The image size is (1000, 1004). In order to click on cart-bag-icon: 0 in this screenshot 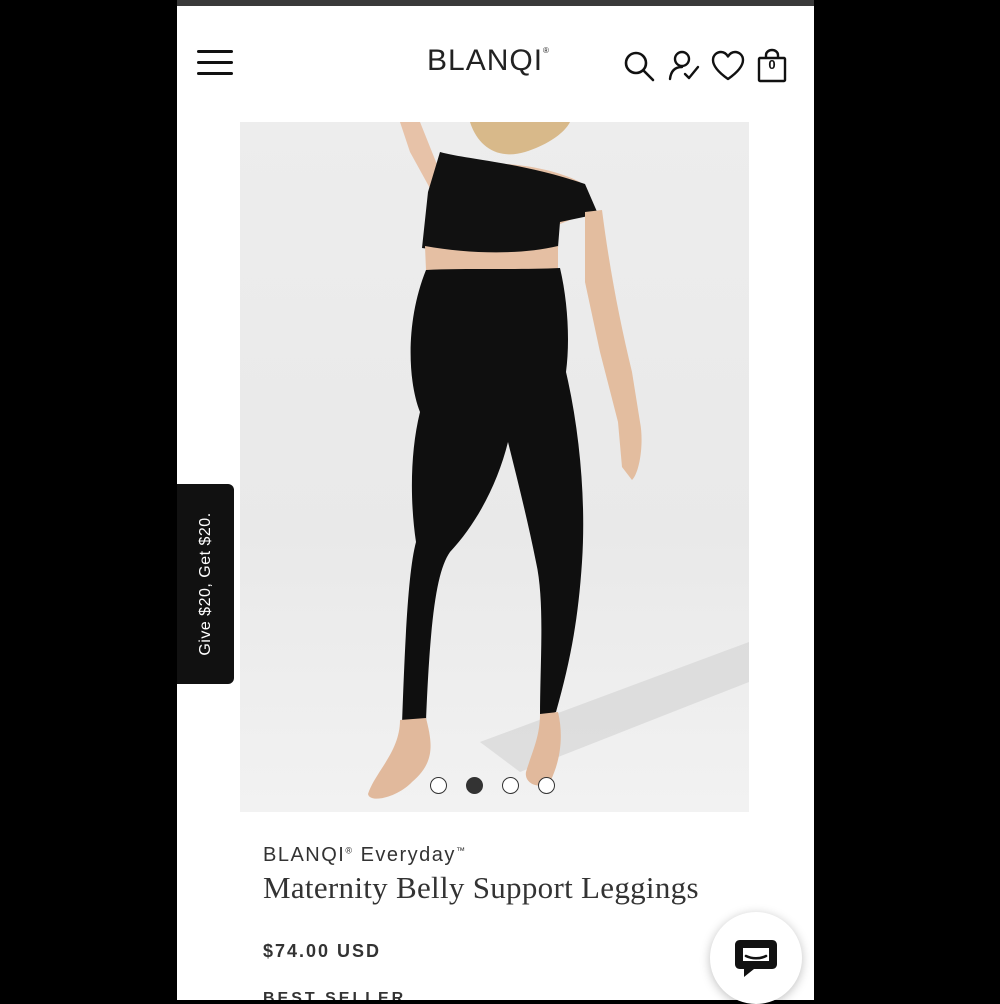, I will do `click(772, 66)`.